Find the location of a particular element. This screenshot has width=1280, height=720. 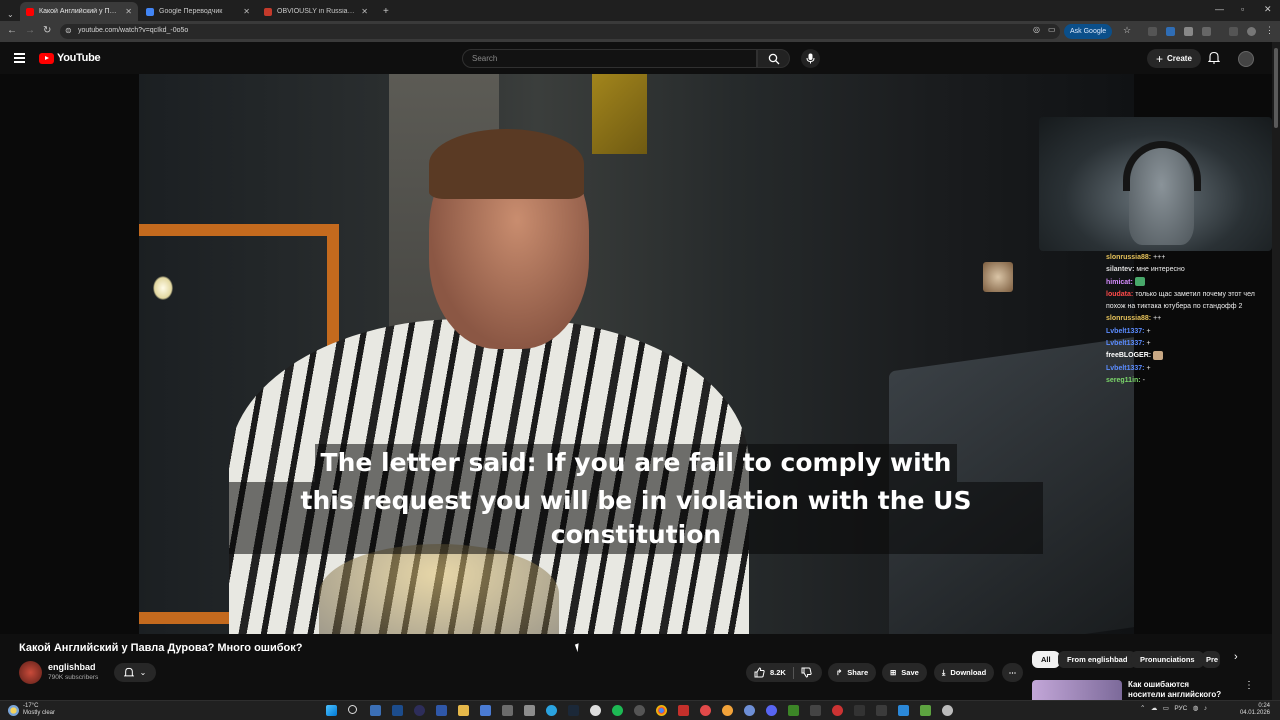

windows-start-icon is located at coordinates (331, 710).